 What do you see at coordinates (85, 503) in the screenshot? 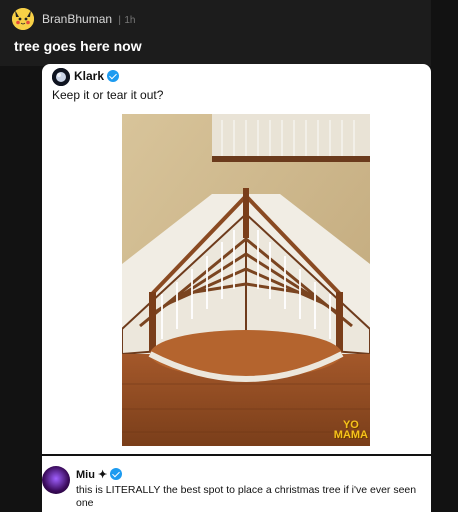
I see `reply-text-continued: one` at bounding box center [85, 503].